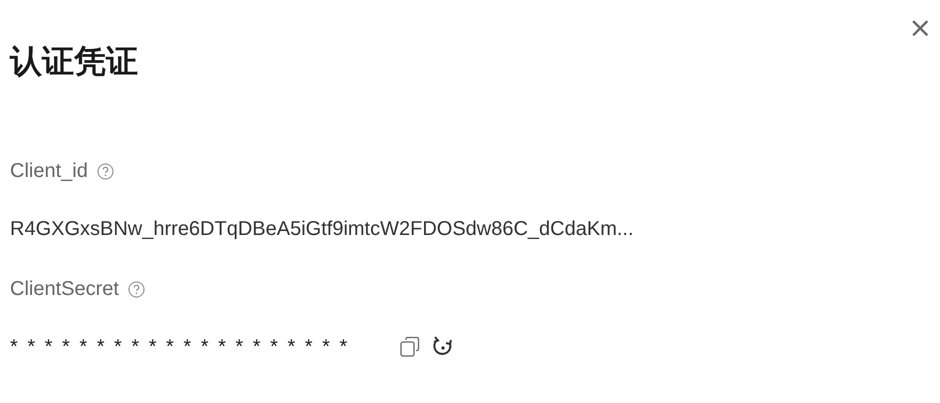  I want to click on field-value: * * * * * * * * * * * * * * * * * * * *, so click(180, 347).